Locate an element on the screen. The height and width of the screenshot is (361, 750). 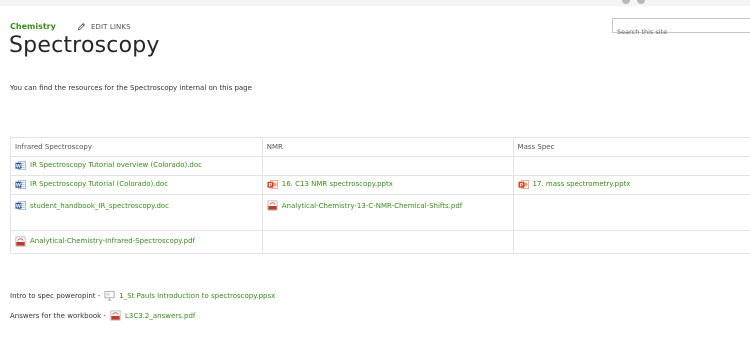
file-name: 17. mass spectrometry.pptx is located at coordinates (581, 184).